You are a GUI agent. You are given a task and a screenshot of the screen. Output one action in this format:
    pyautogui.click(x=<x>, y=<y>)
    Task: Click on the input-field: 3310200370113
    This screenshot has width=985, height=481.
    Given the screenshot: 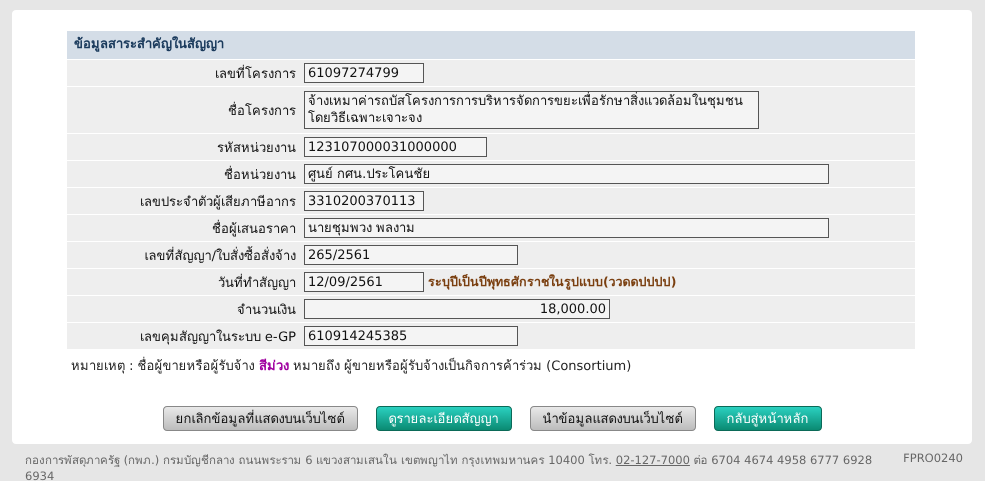 What is the action you would take?
    pyautogui.click(x=364, y=201)
    